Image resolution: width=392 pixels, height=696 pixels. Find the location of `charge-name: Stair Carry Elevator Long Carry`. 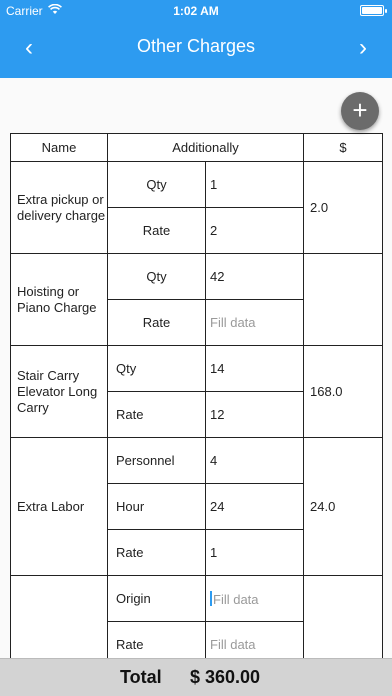

charge-name: Stair Carry Elevator Long Carry is located at coordinates (59, 391).